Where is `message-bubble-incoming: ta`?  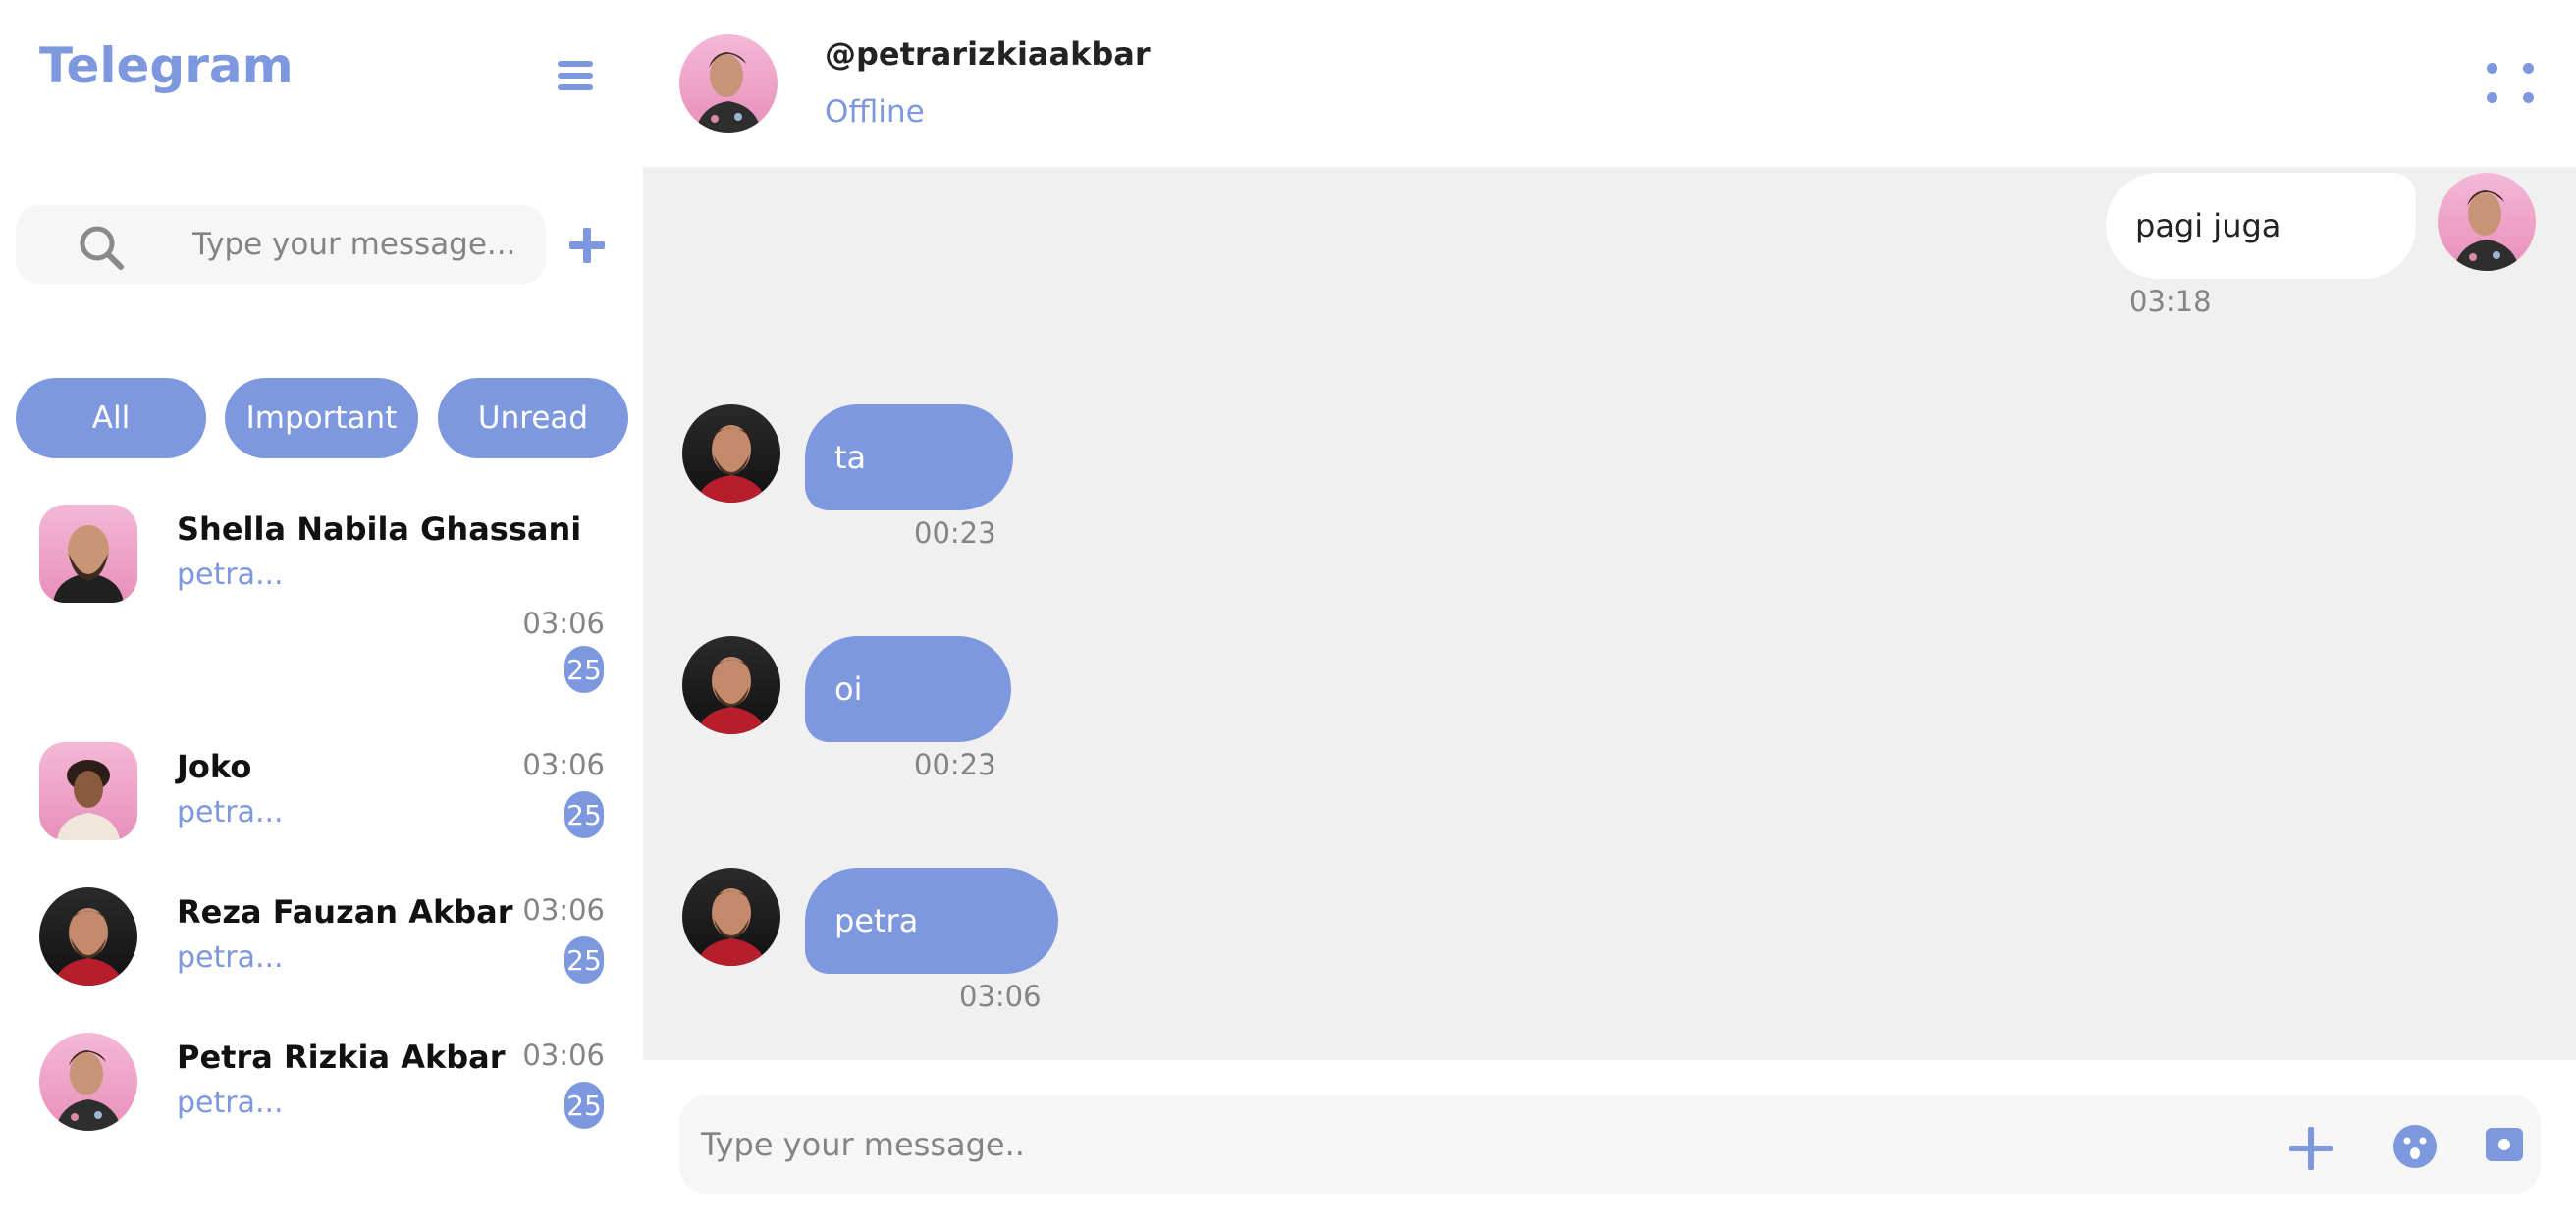 message-bubble-incoming: ta is located at coordinates (909, 457).